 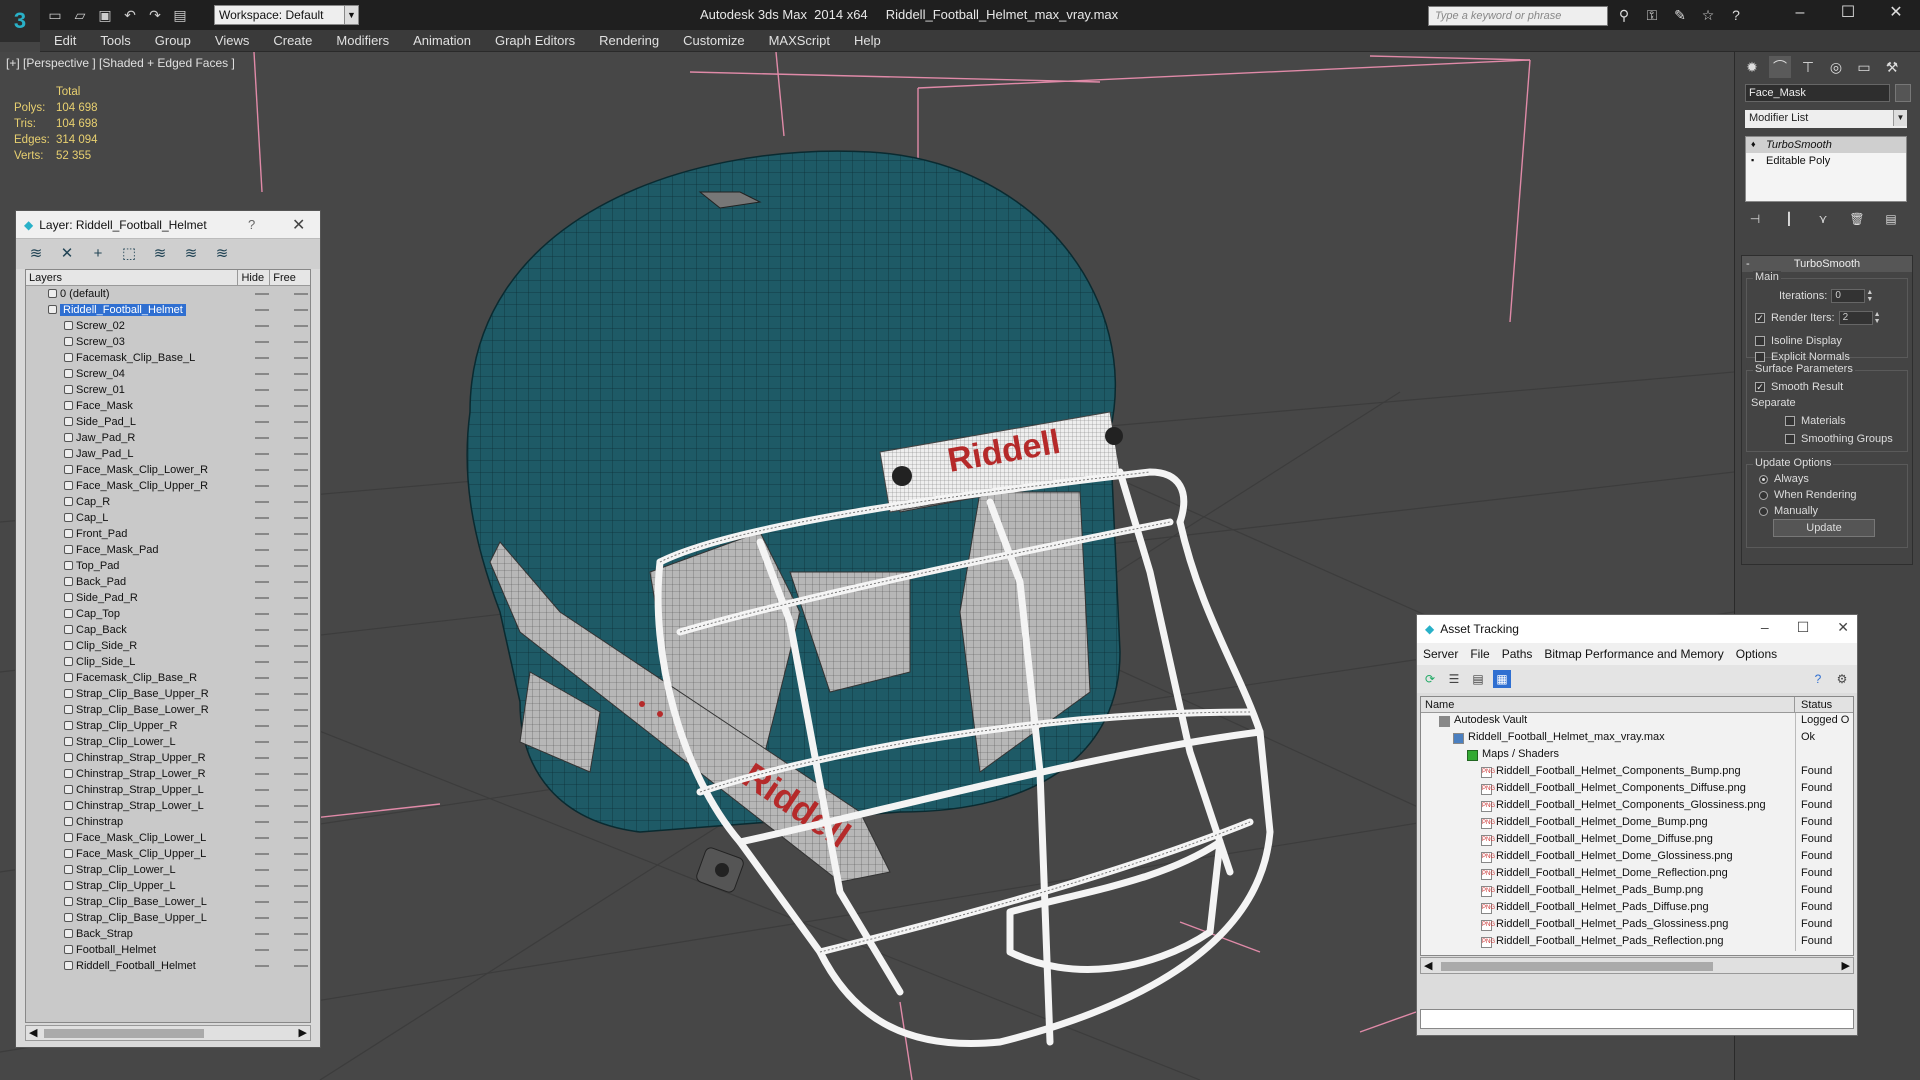 What do you see at coordinates (1800, 13) in the screenshot?
I see `minimize-icon: –` at bounding box center [1800, 13].